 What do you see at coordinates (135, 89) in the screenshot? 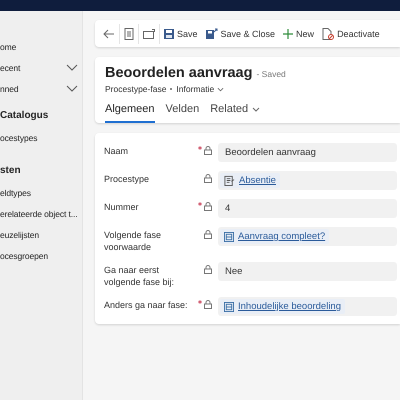
I see `entity-name: Procestype-fase` at bounding box center [135, 89].